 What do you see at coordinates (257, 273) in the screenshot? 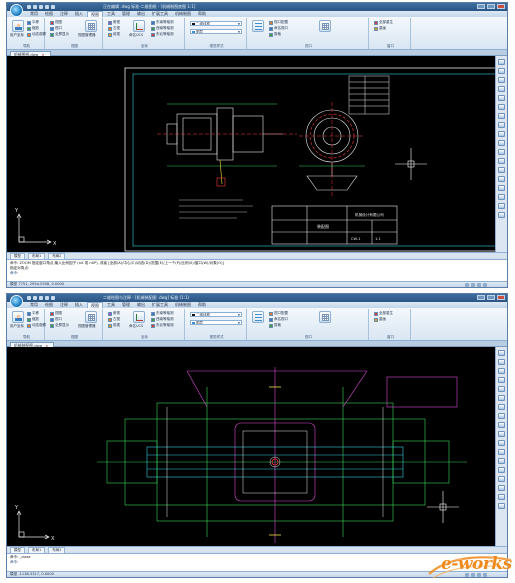
I see `command-prompt: 命令:` at bounding box center [257, 273].